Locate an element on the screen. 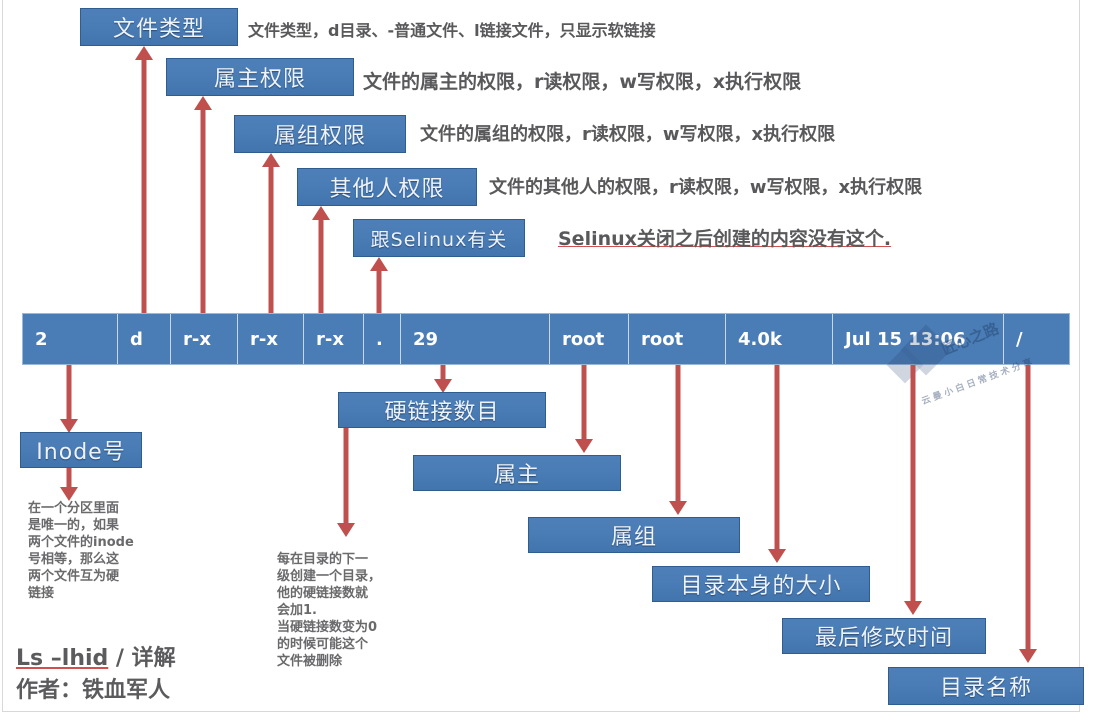 The width and height of the screenshot is (1095, 724). paragraph-line: 他的硬链接数就 is located at coordinates (323, 593).